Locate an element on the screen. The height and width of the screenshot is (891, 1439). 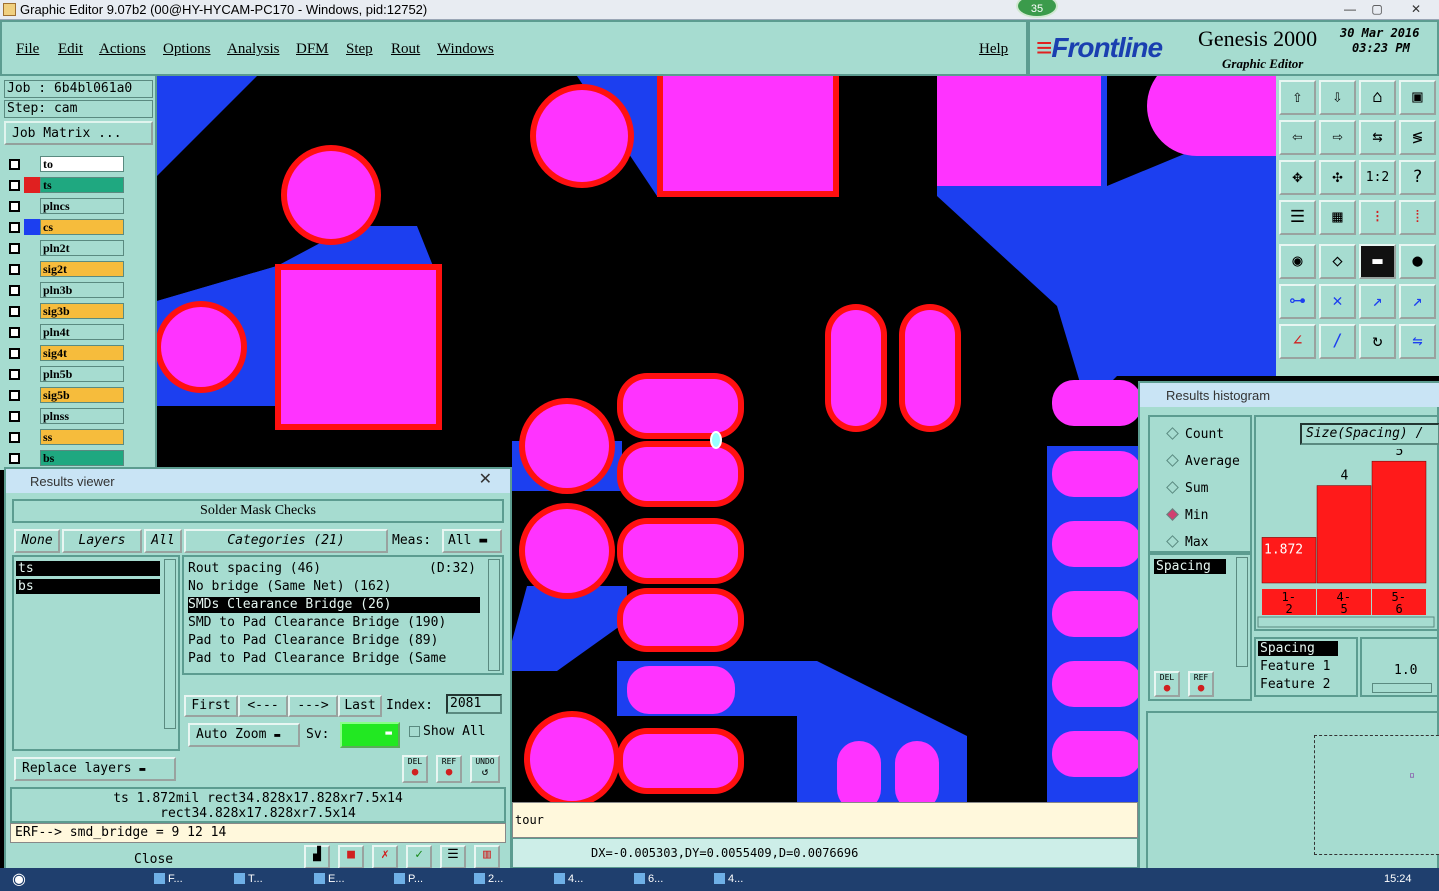
index-input: 2081 is located at coordinates (474, 704).